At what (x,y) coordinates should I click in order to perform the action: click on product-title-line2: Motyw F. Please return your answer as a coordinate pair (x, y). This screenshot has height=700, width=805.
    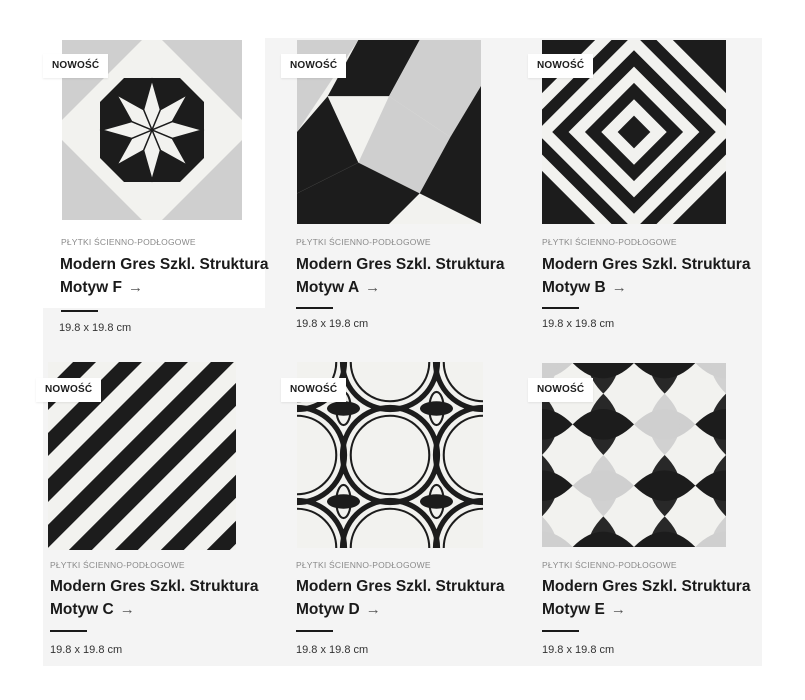
    Looking at the image, I should click on (91, 287).